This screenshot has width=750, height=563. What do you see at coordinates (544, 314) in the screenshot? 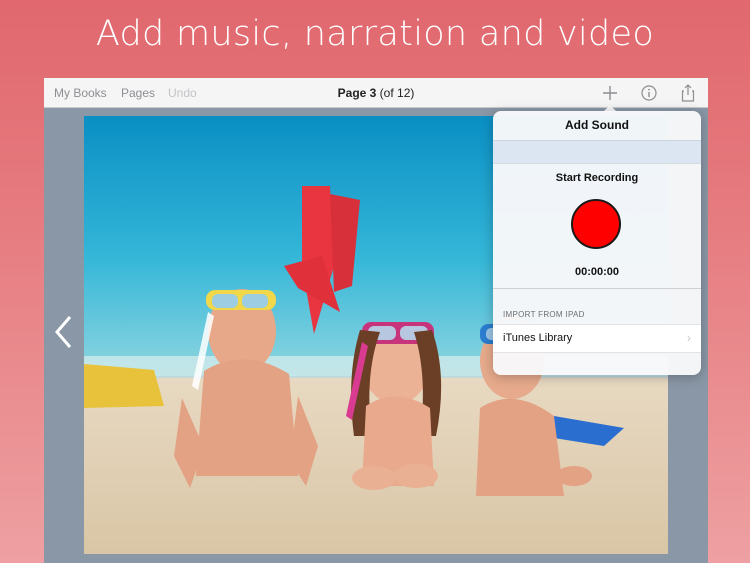
I see `import-section-label: IMPORT FROM IPAD` at bounding box center [544, 314].